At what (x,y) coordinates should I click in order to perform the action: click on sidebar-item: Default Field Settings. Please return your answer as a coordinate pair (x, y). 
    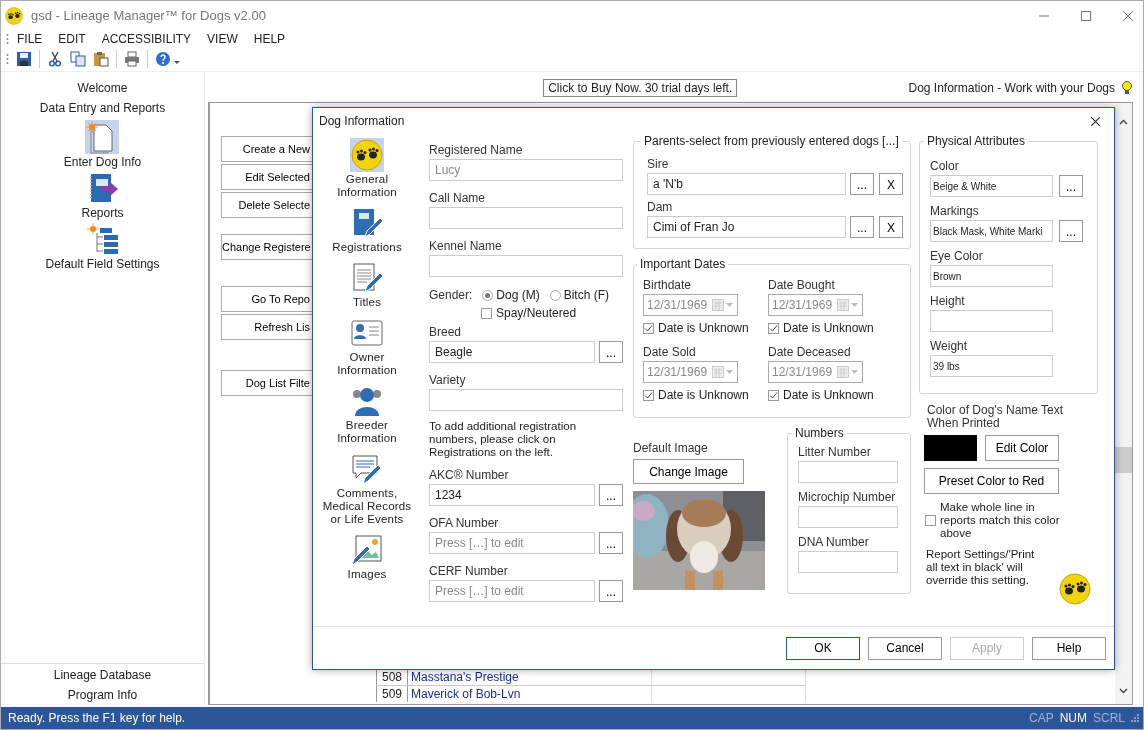
    Looking at the image, I should click on (102, 246).